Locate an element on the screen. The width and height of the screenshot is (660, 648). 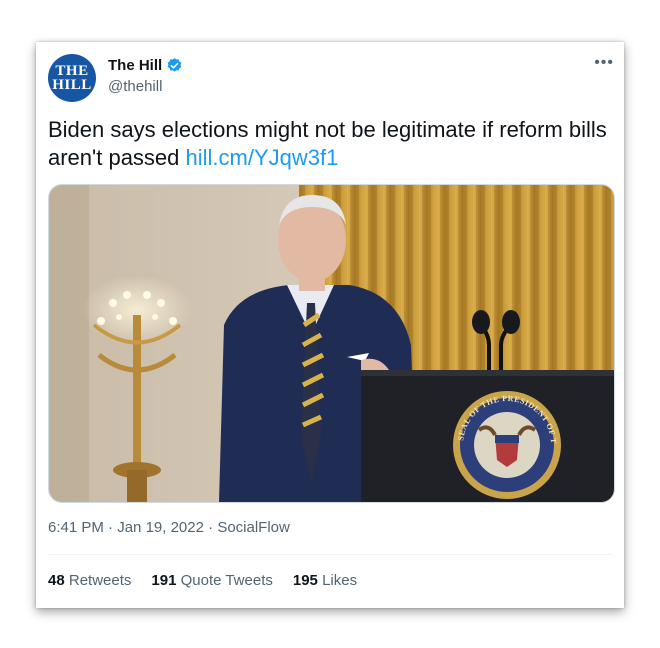
retweets-count: 48 is located at coordinates (56, 580).